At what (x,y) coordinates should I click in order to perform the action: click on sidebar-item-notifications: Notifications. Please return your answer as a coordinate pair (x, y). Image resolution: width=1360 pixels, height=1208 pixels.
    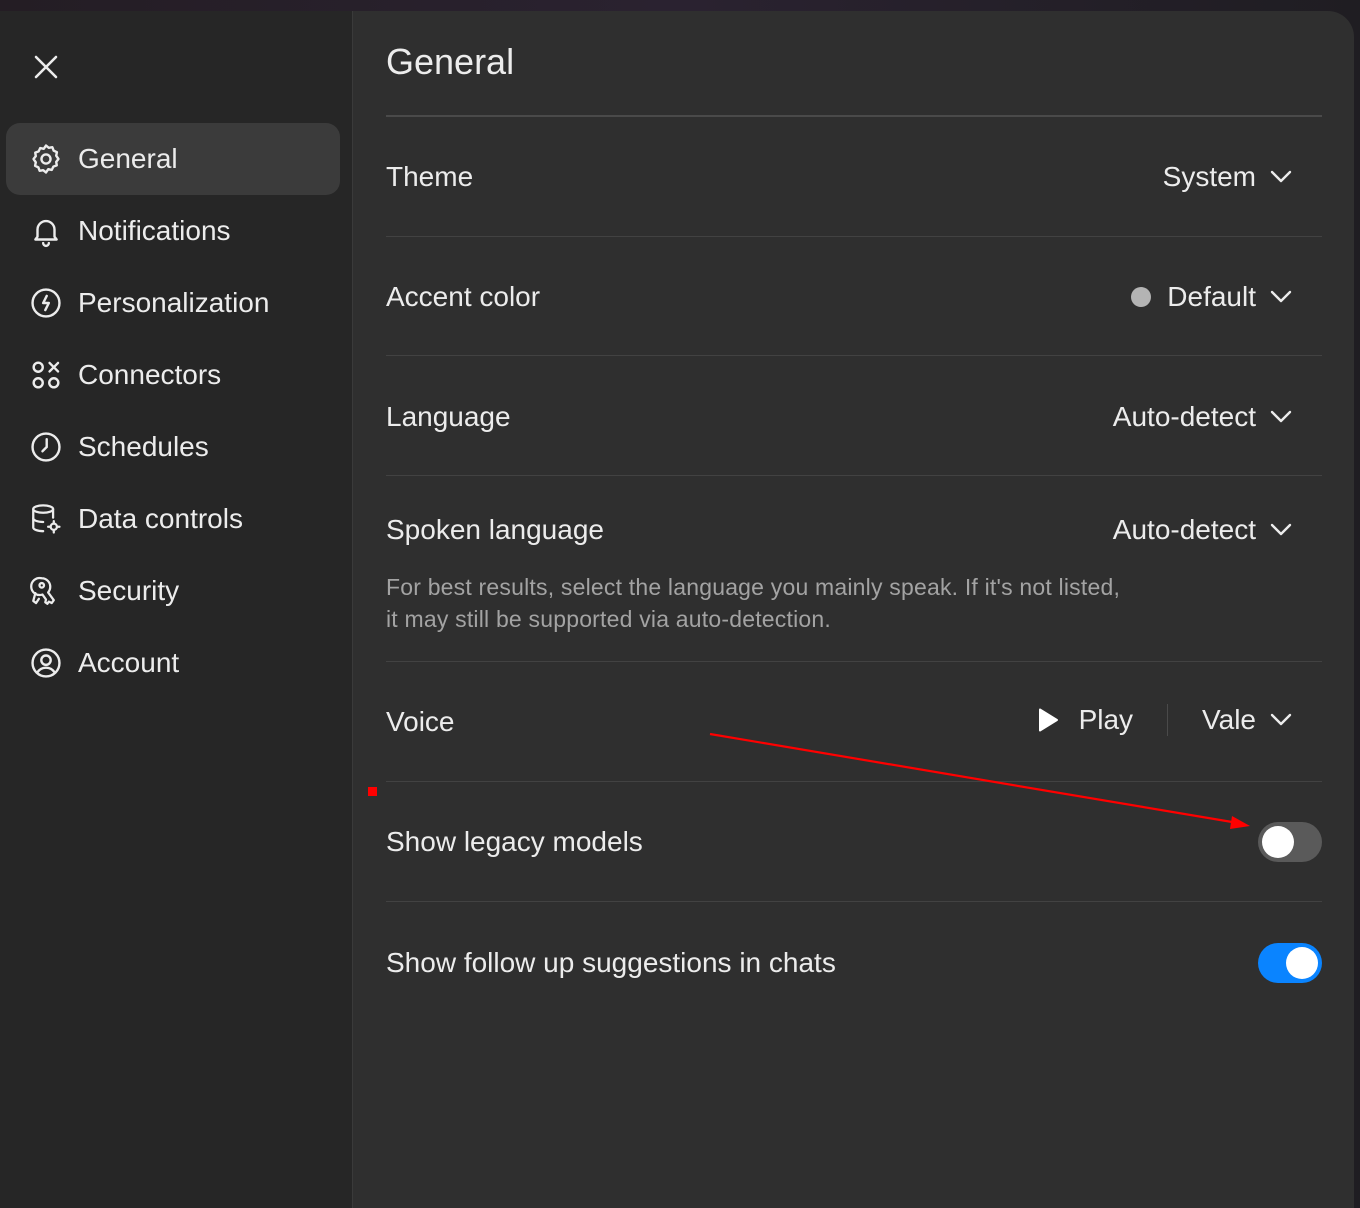
    Looking at the image, I should click on (173, 231).